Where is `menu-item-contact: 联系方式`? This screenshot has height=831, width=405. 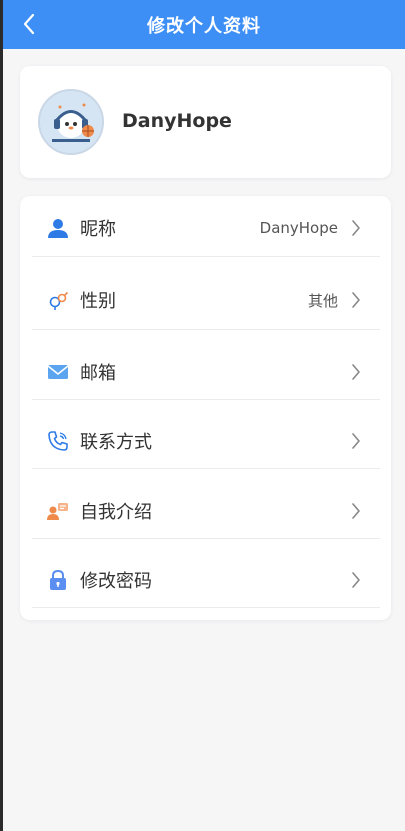
menu-item-contact: 联系方式 is located at coordinates (206, 440).